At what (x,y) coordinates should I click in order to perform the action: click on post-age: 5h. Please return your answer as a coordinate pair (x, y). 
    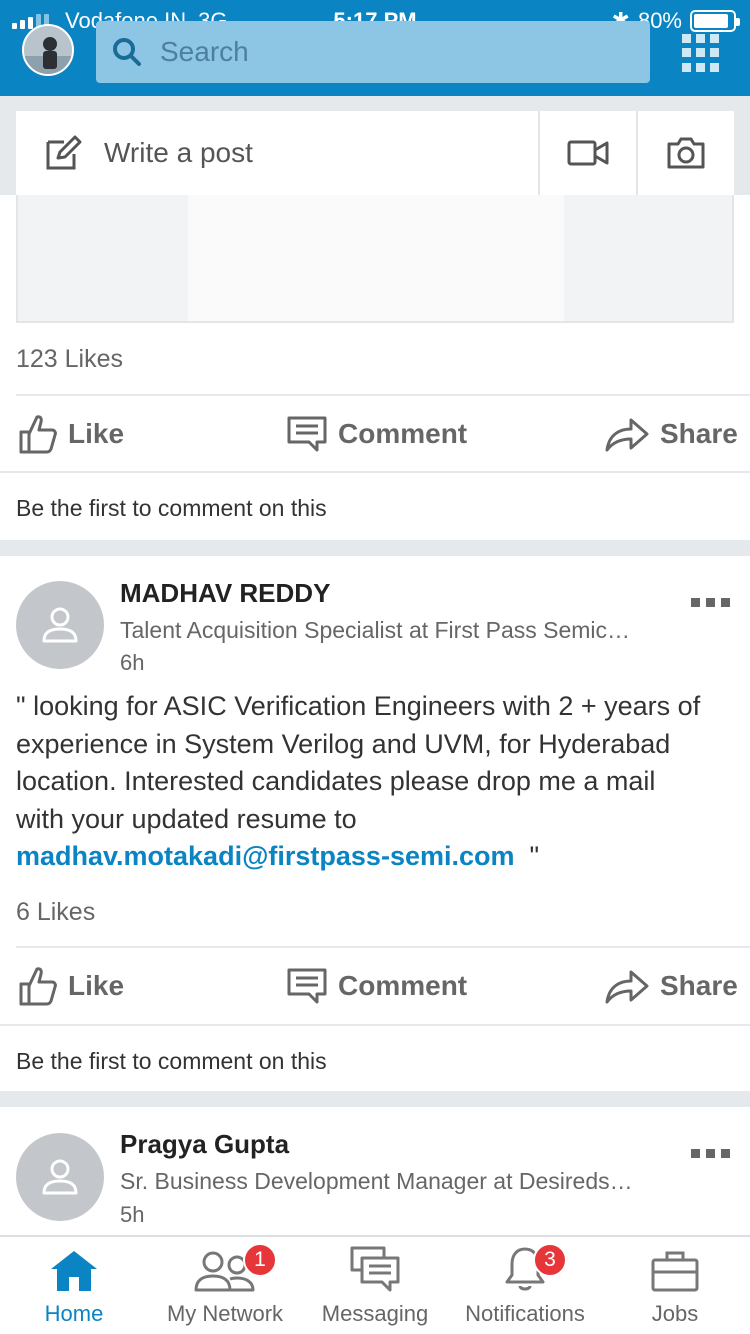
    Looking at the image, I should click on (132, 1214).